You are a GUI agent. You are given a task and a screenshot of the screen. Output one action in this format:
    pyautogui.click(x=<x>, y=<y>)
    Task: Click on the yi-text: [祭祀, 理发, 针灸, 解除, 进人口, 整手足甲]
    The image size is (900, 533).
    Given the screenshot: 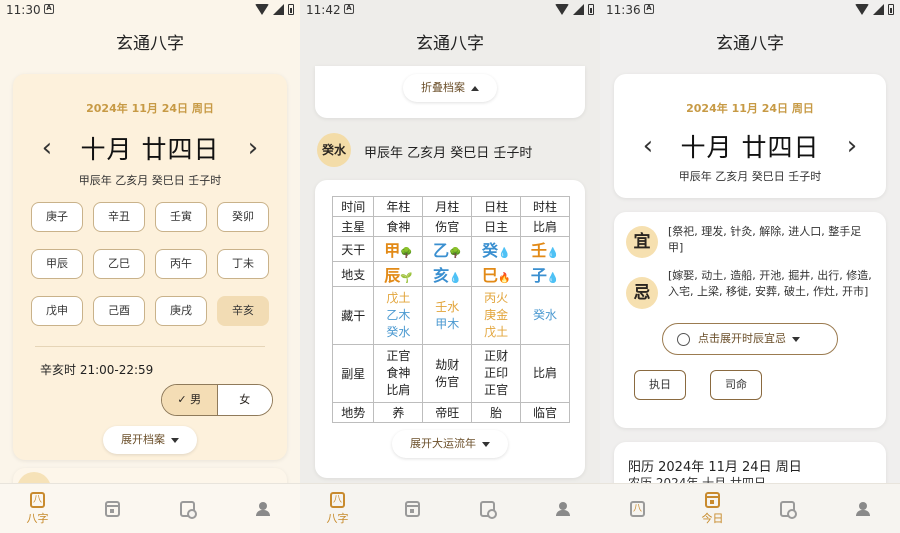 What is the action you would take?
    pyautogui.click(x=765, y=239)
    